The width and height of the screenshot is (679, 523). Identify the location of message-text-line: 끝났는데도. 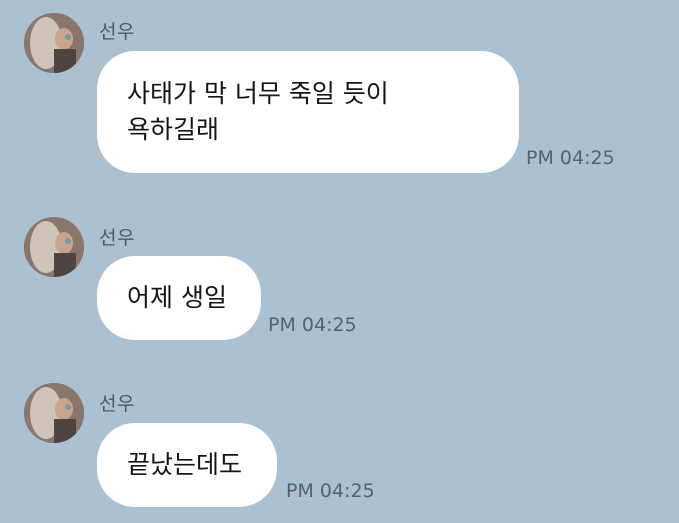
(185, 464).